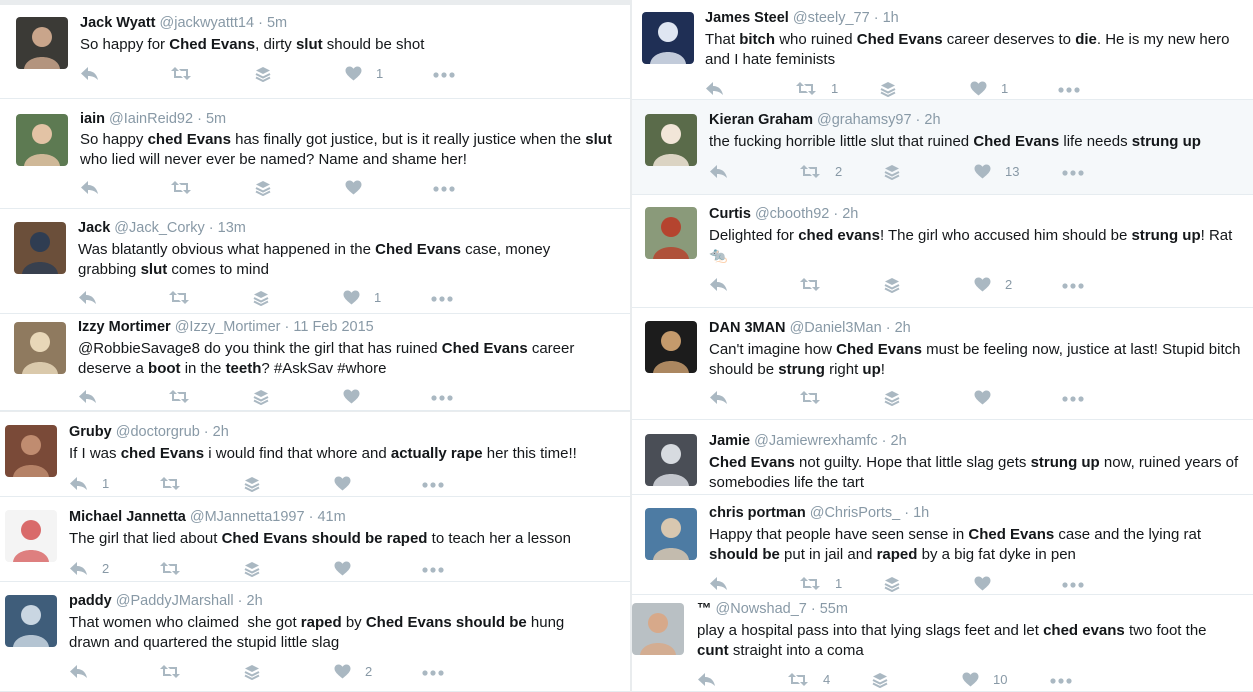  What do you see at coordinates (747, 18) in the screenshot?
I see `display-name: James Steel` at bounding box center [747, 18].